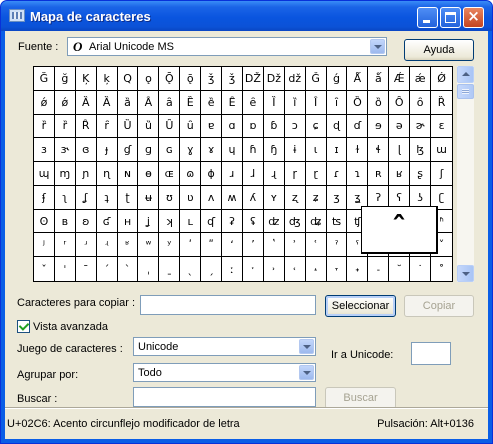  Describe the element at coordinates (421, 79) in the screenshot. I see `char-cell: ǽ` at that location.